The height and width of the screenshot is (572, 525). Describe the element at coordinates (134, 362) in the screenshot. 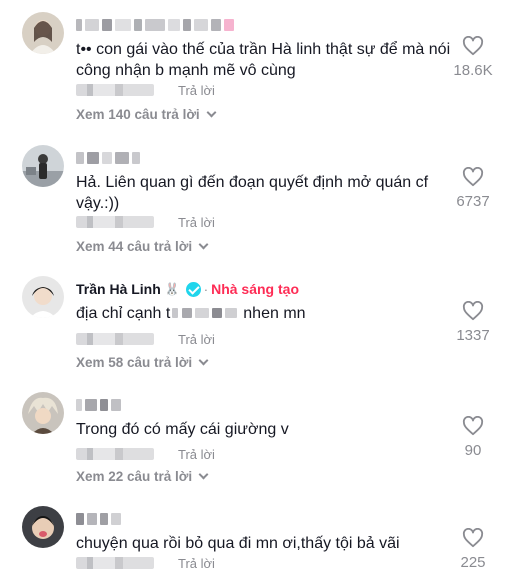

I see `view-replies-label: Xem 58 câu trả lời` at that location.